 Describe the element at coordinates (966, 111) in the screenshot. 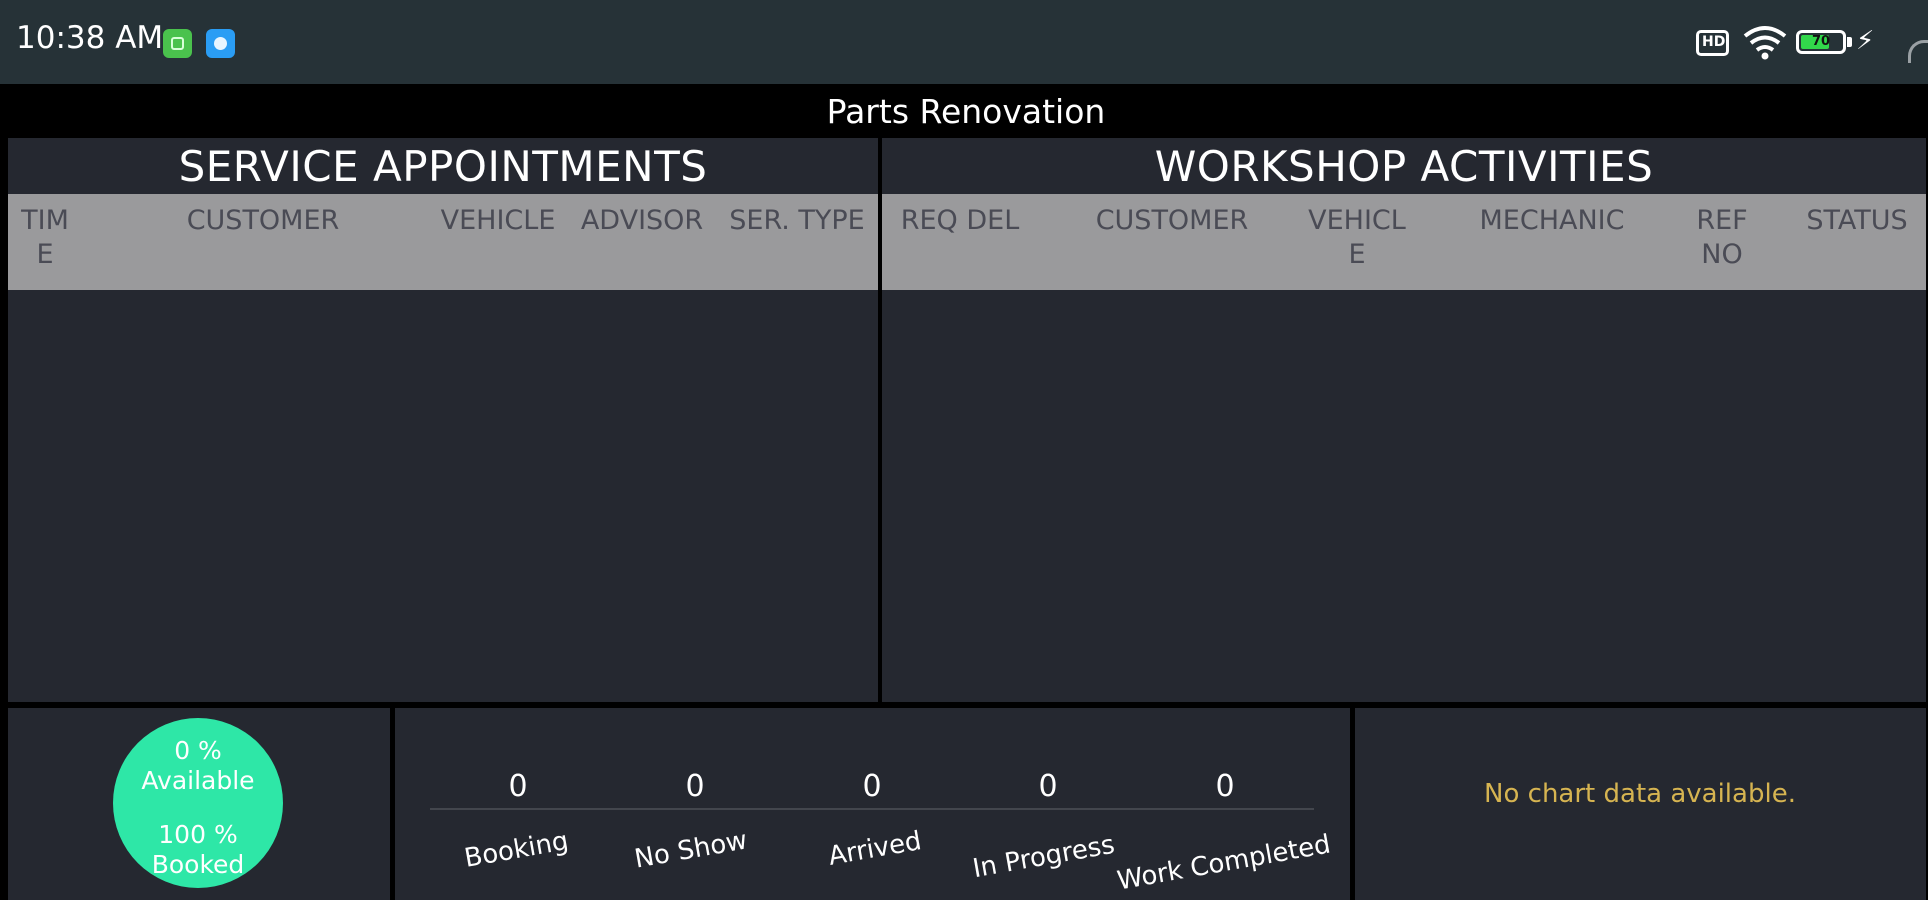

I see `app-title: Parts Renovation` at that location.